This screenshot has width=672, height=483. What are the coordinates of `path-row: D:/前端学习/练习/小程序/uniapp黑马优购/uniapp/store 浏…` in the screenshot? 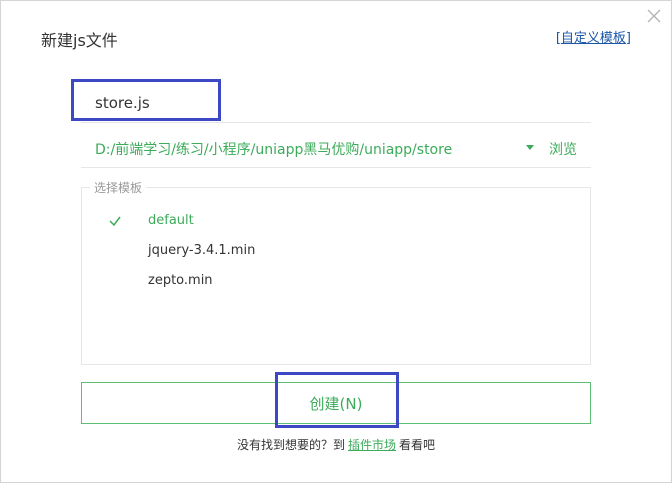 It's located at (336, 148).